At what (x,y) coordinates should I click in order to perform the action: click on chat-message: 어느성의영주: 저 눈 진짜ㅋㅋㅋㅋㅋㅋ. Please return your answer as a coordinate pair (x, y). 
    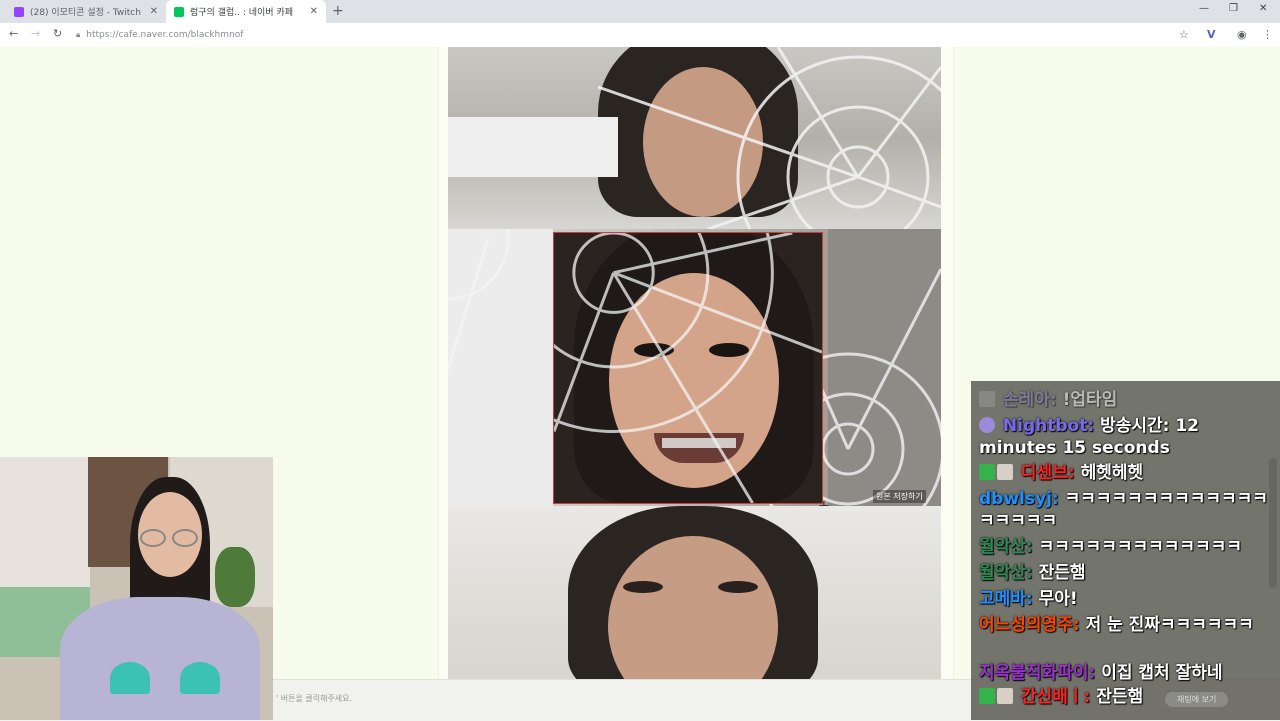
    Looking at the image, I should click on (1126, 625).